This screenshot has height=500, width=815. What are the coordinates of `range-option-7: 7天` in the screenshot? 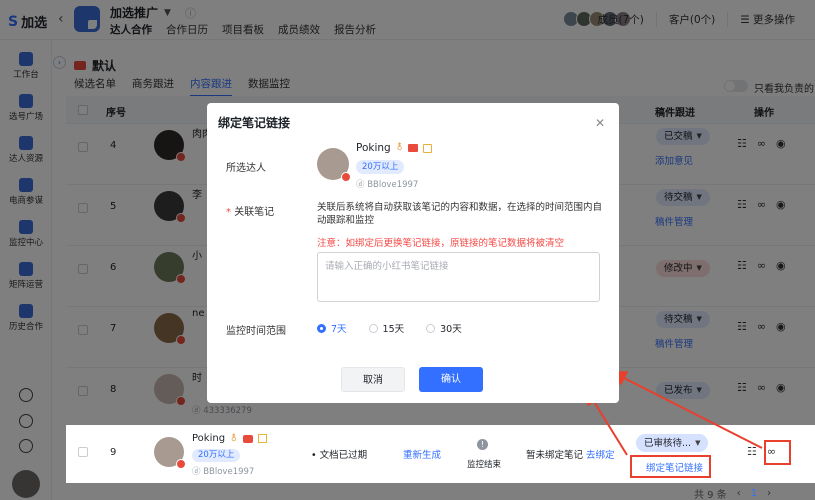 It's located at (332, 328).